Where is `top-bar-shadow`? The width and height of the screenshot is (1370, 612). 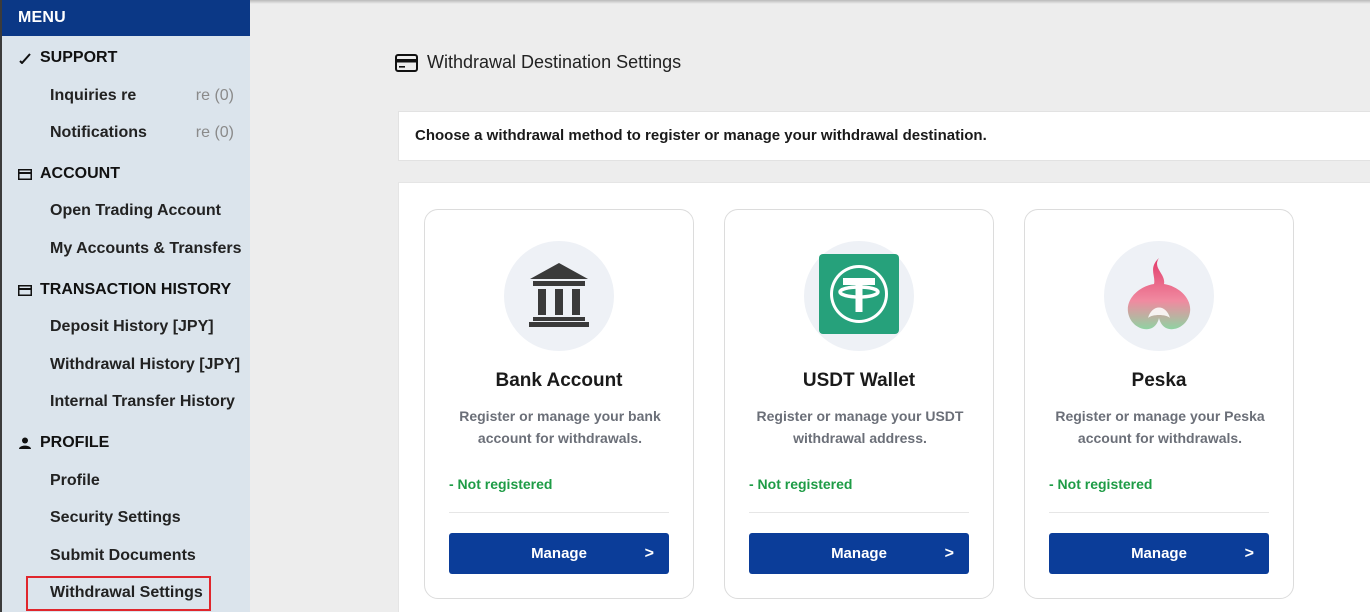
top-bar-shadow is located at coordinates (810, 2).